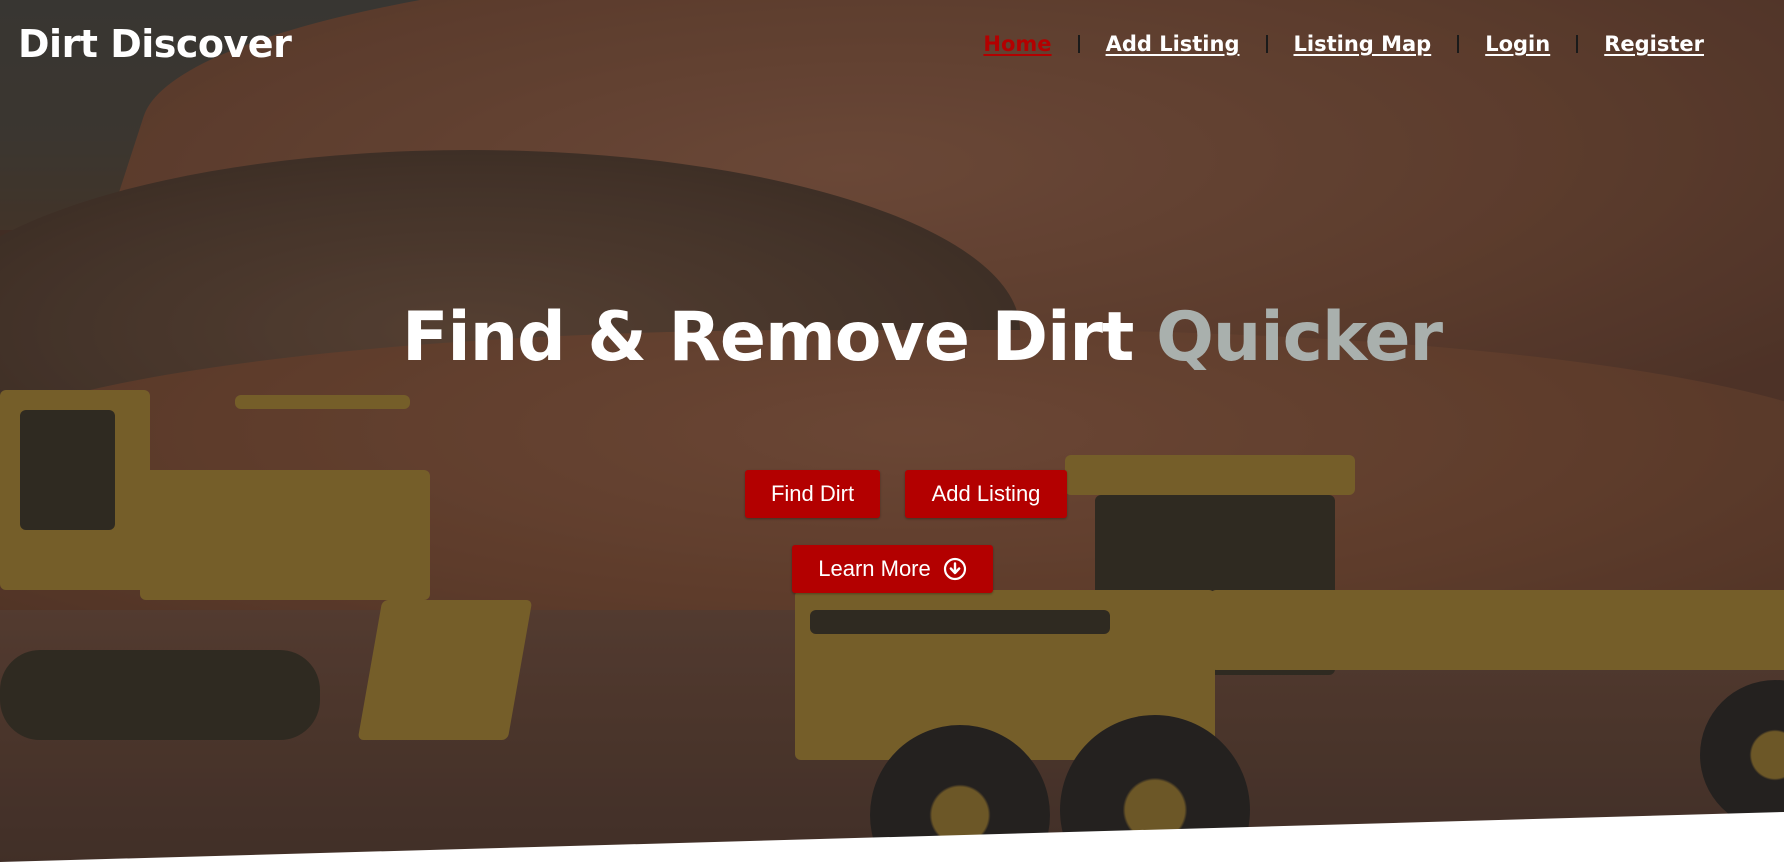 This screenshot has width=1784, height=862. Describe the element at coordinates (767, 337) in the screenshot. I see `headline-main: Find & Remove Dirt` at that location.